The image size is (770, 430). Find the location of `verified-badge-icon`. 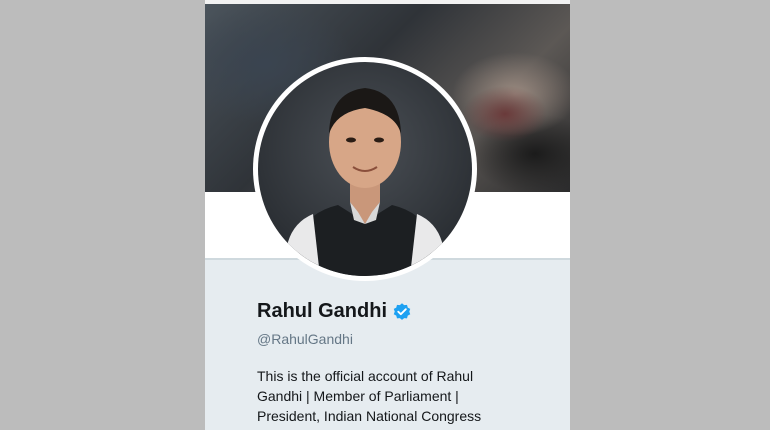

verified-badge-icon is located at coordinates (402, 311).